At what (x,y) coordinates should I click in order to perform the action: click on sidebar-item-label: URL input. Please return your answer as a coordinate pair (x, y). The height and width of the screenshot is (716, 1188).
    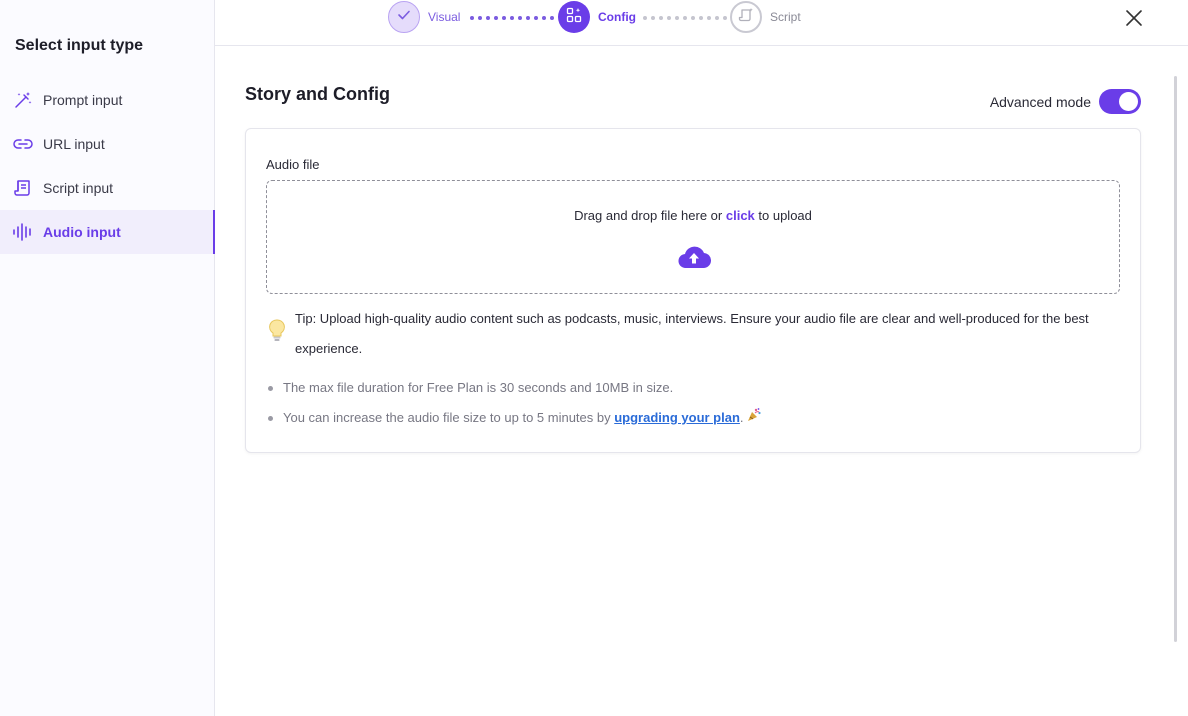
    Looking at the image, I should click on (74, 144).